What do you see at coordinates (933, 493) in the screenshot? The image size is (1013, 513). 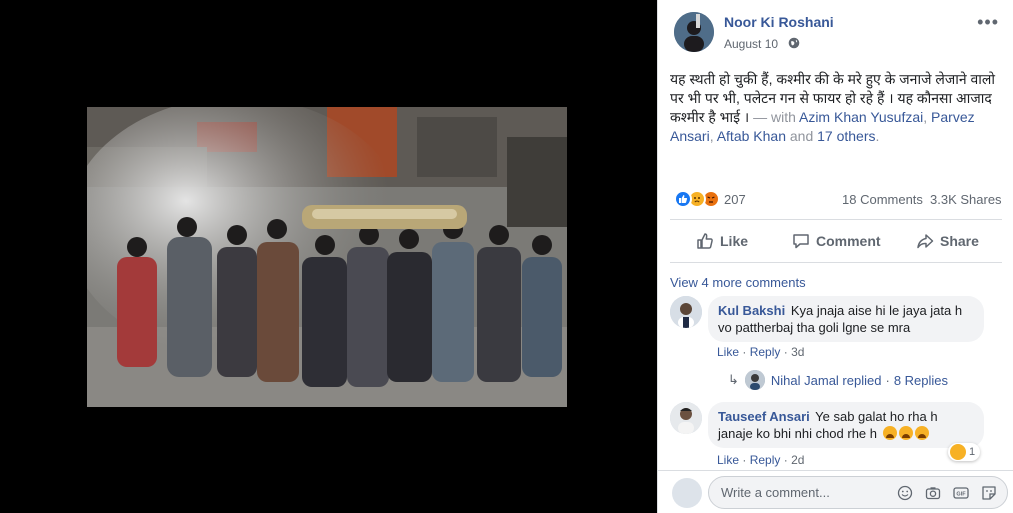 I see `camera-icon` at bounding box center [933, 493].